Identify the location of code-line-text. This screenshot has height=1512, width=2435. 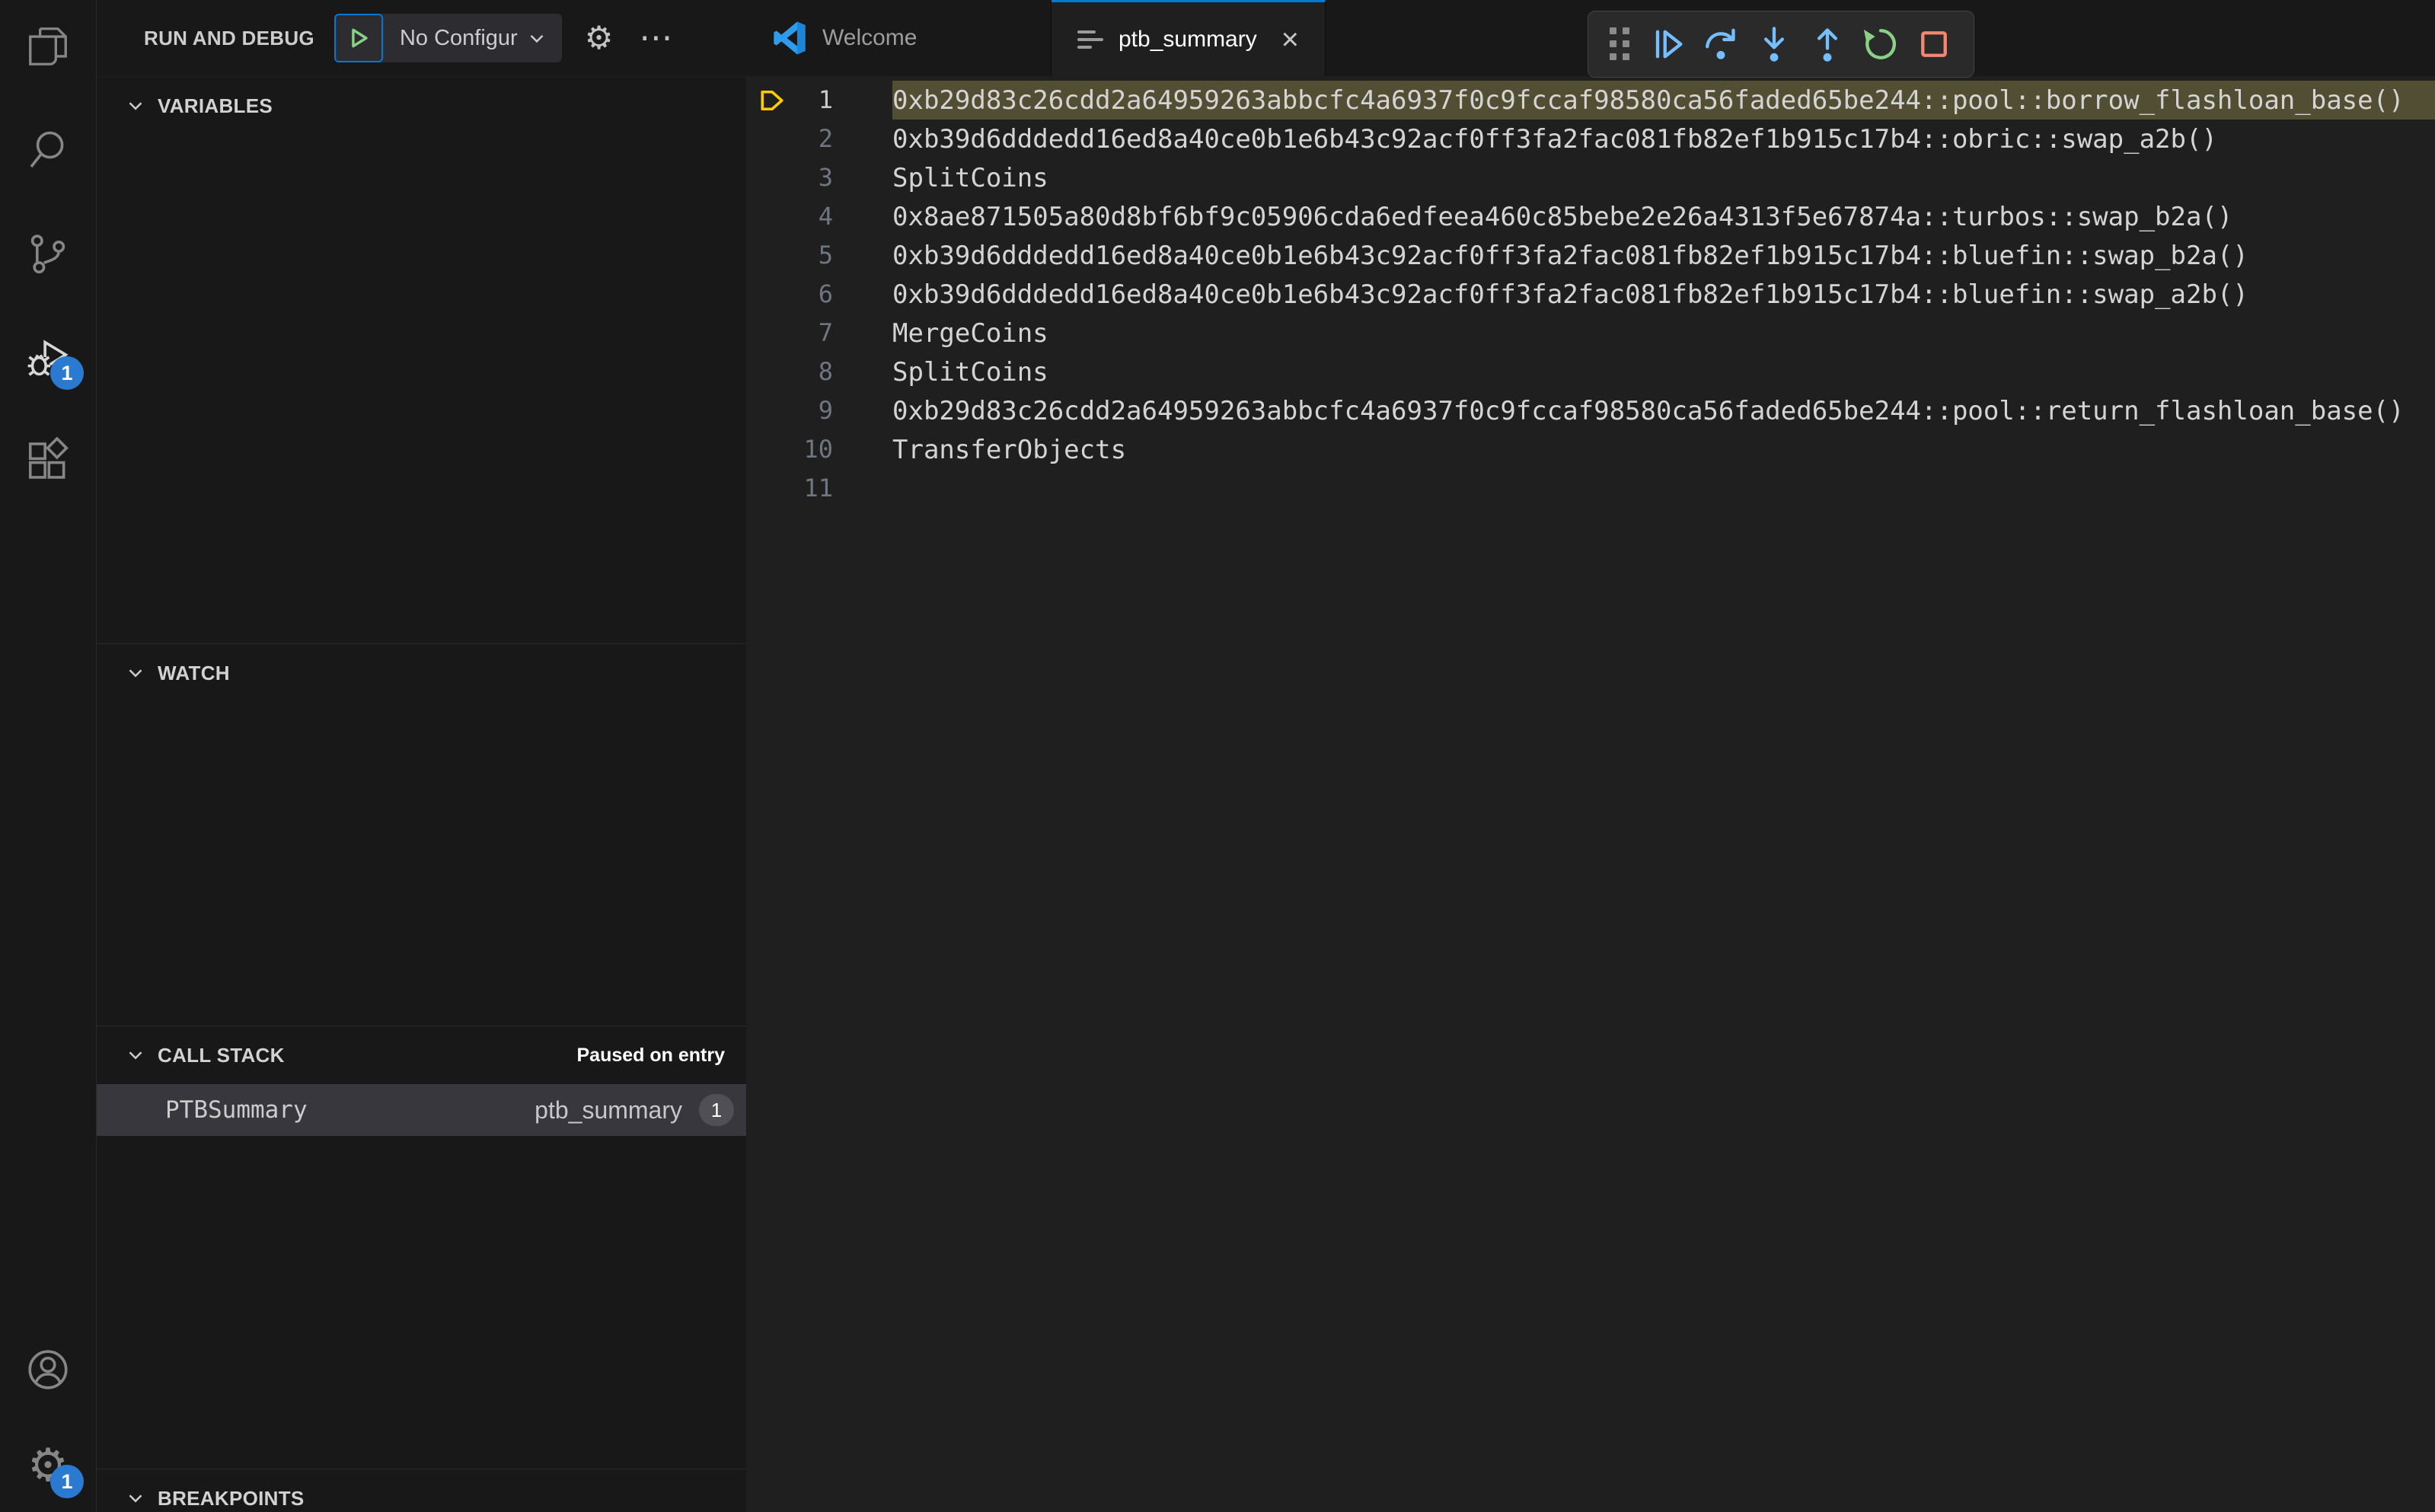
(1663, 488).